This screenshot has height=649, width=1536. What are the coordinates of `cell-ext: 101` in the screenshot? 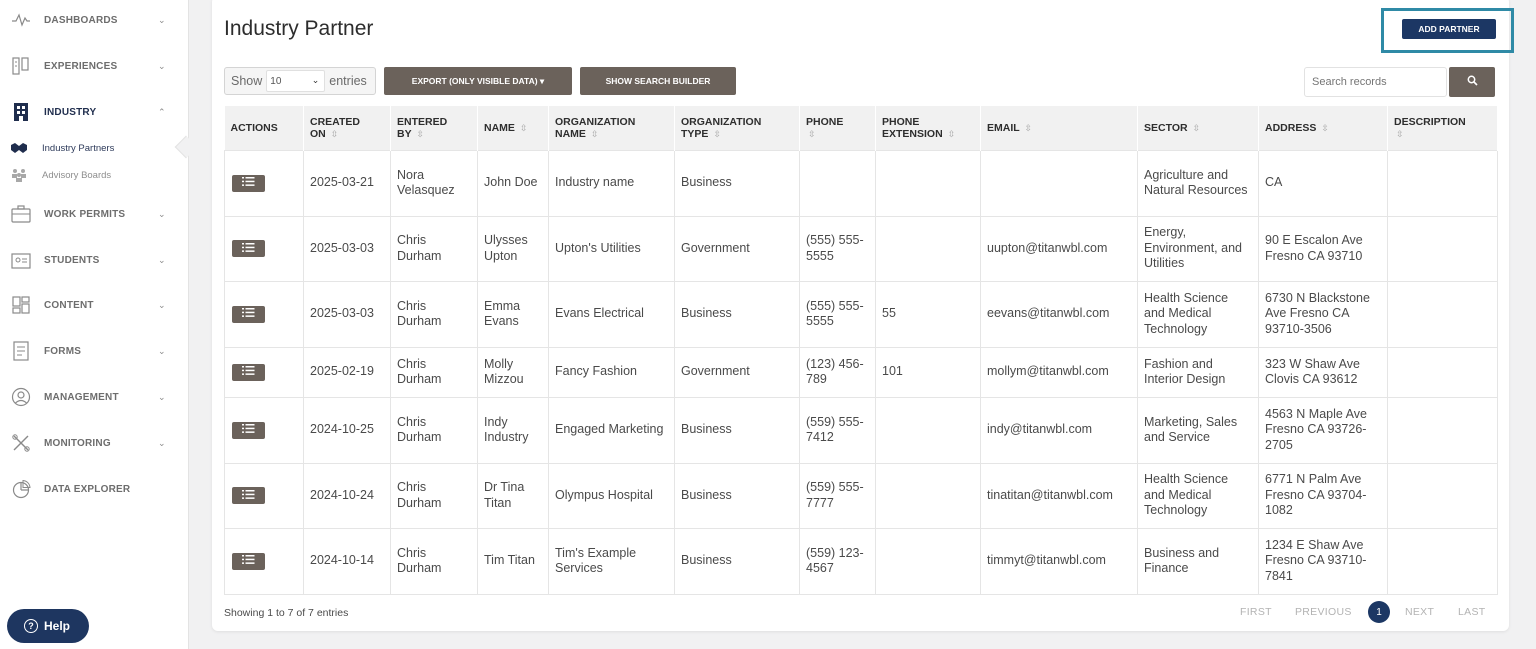 It's located at (928, 372).